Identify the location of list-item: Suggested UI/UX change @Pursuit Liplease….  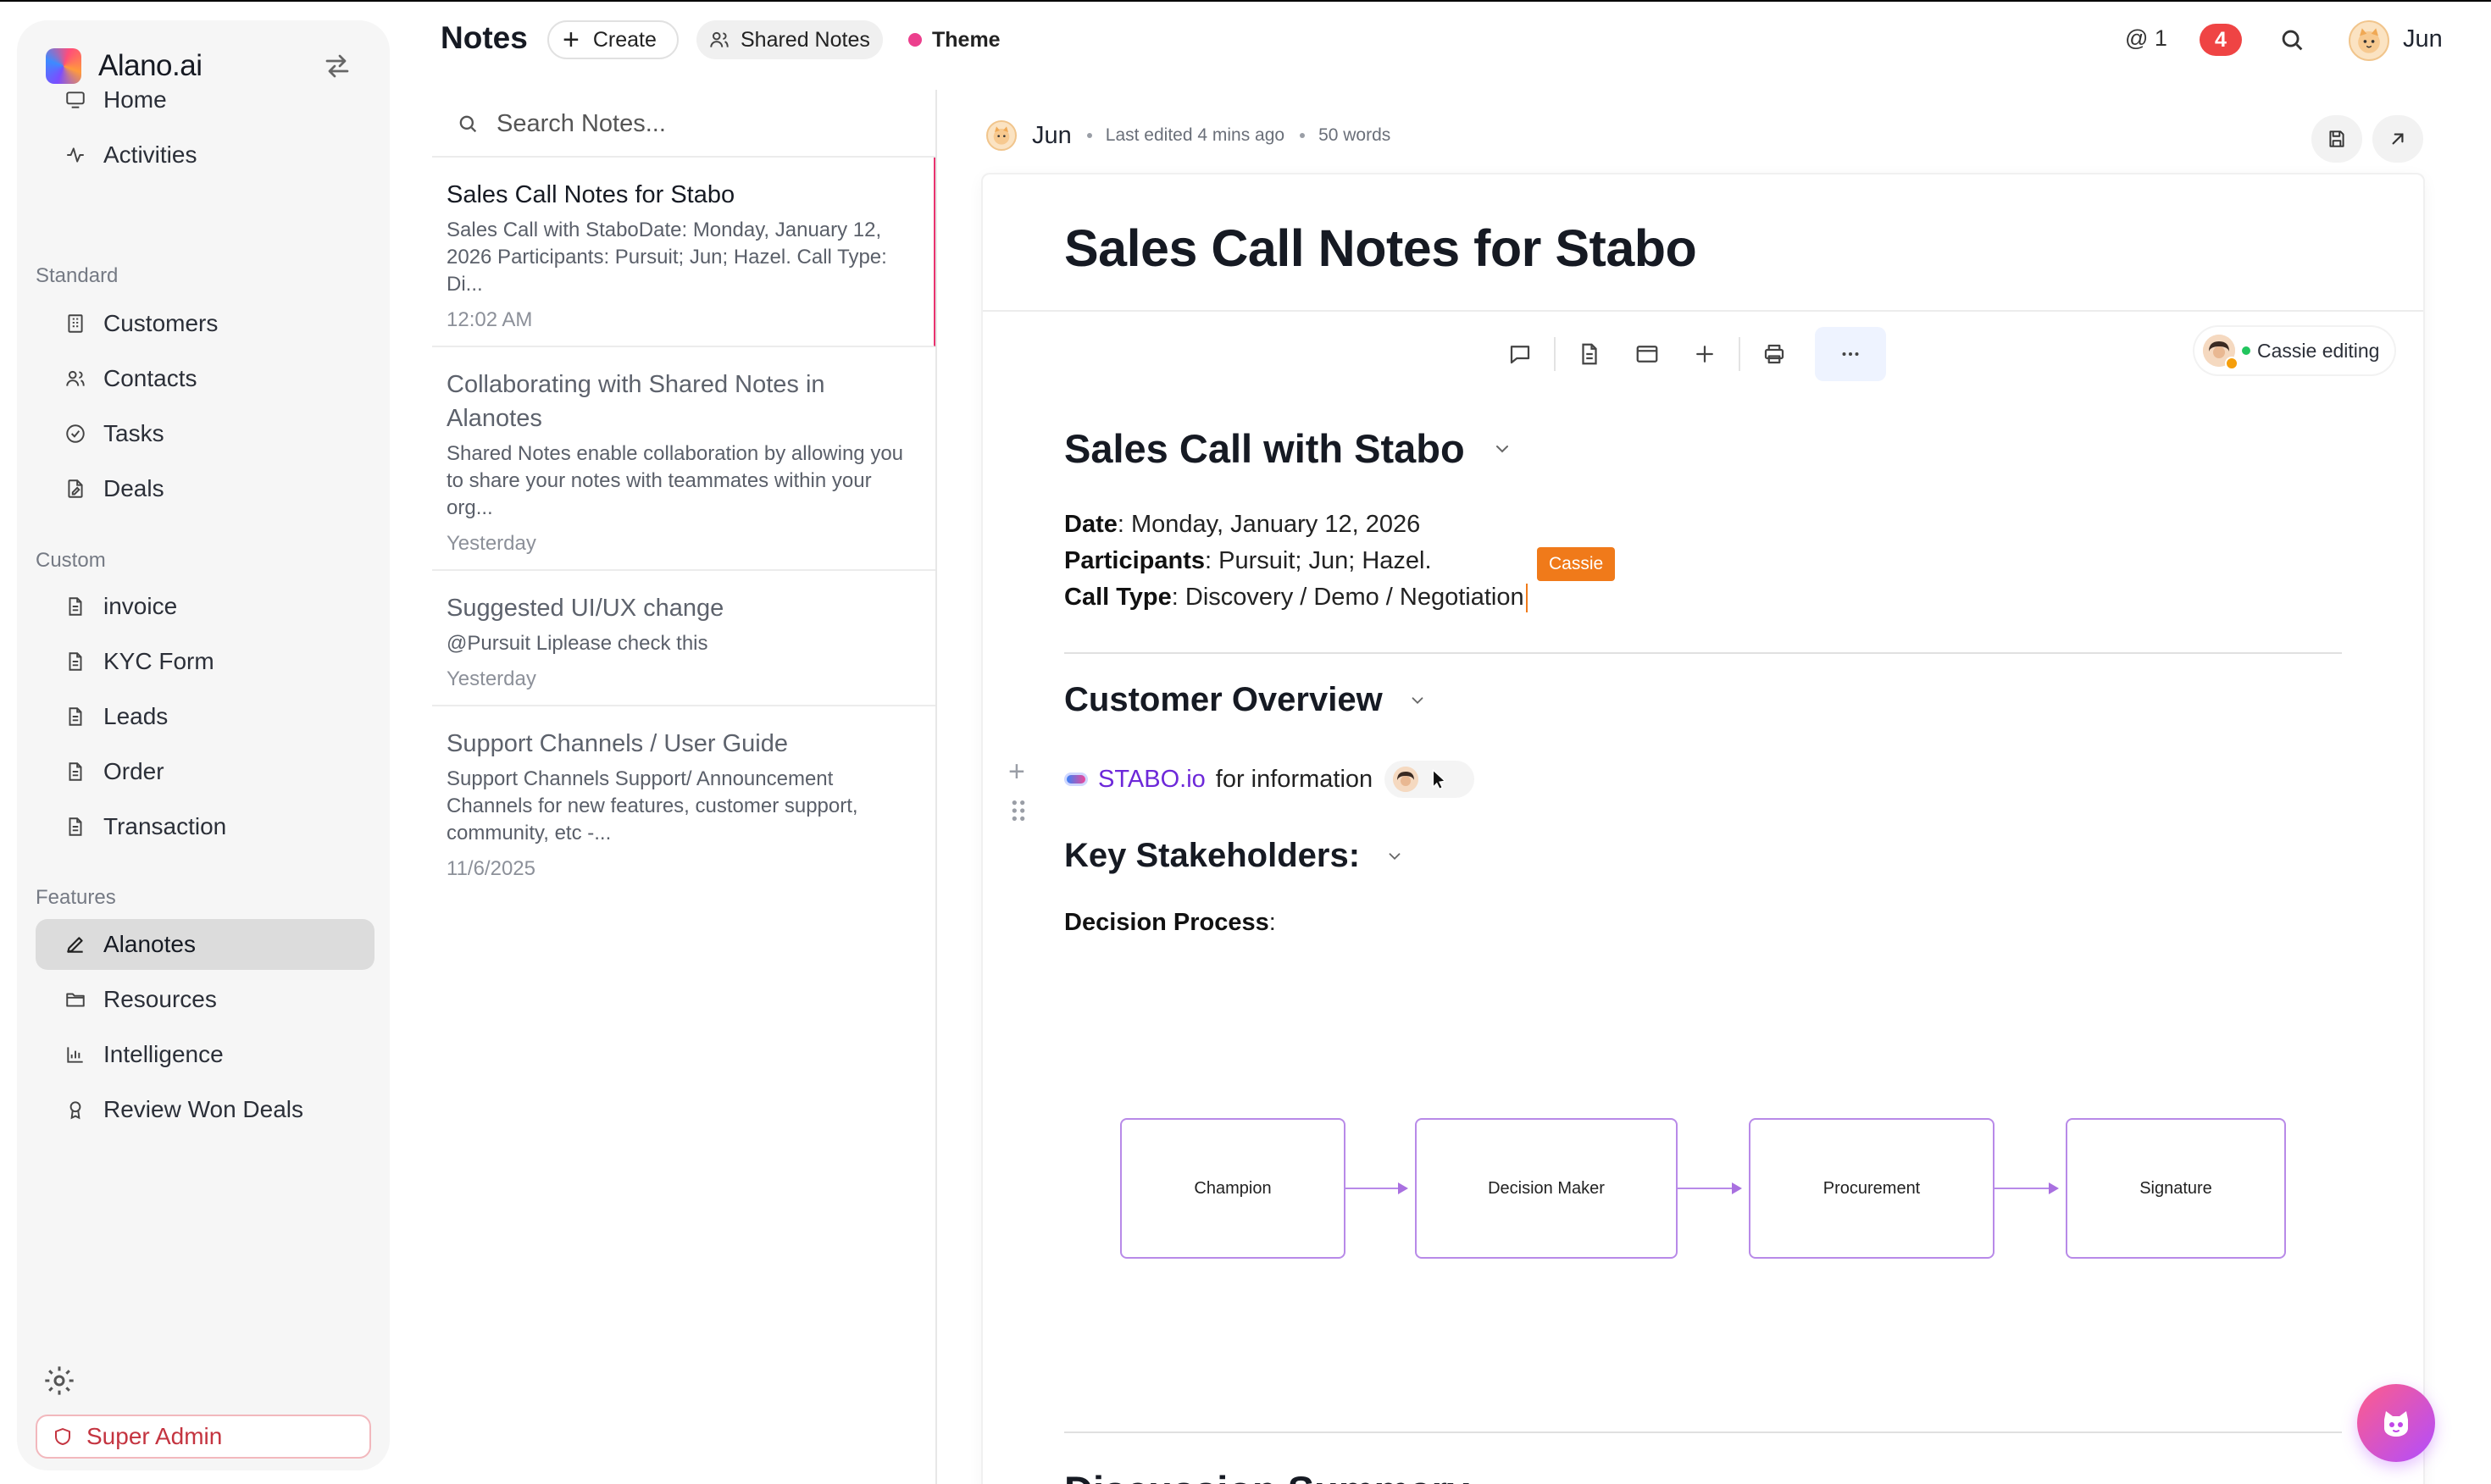
(684, 638).